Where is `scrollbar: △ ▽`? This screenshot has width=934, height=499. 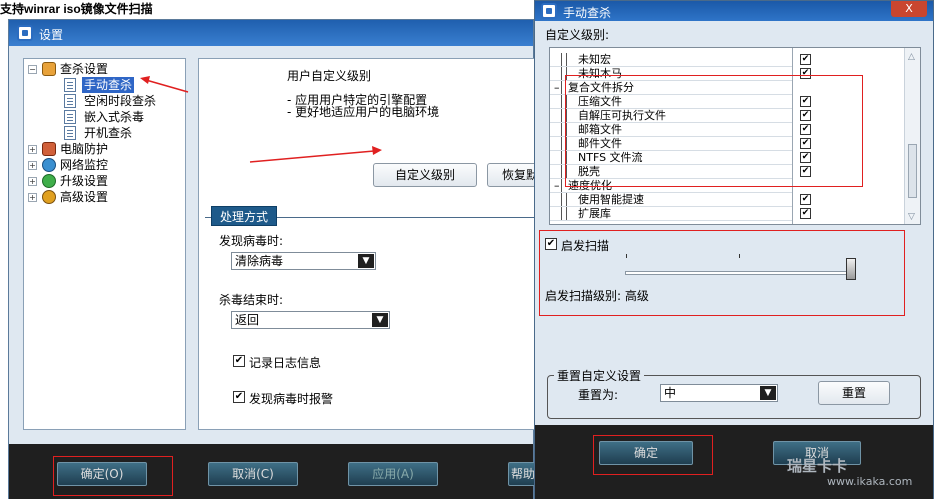
scrollbar: △ ▽ is located at coordinates (912, 136).